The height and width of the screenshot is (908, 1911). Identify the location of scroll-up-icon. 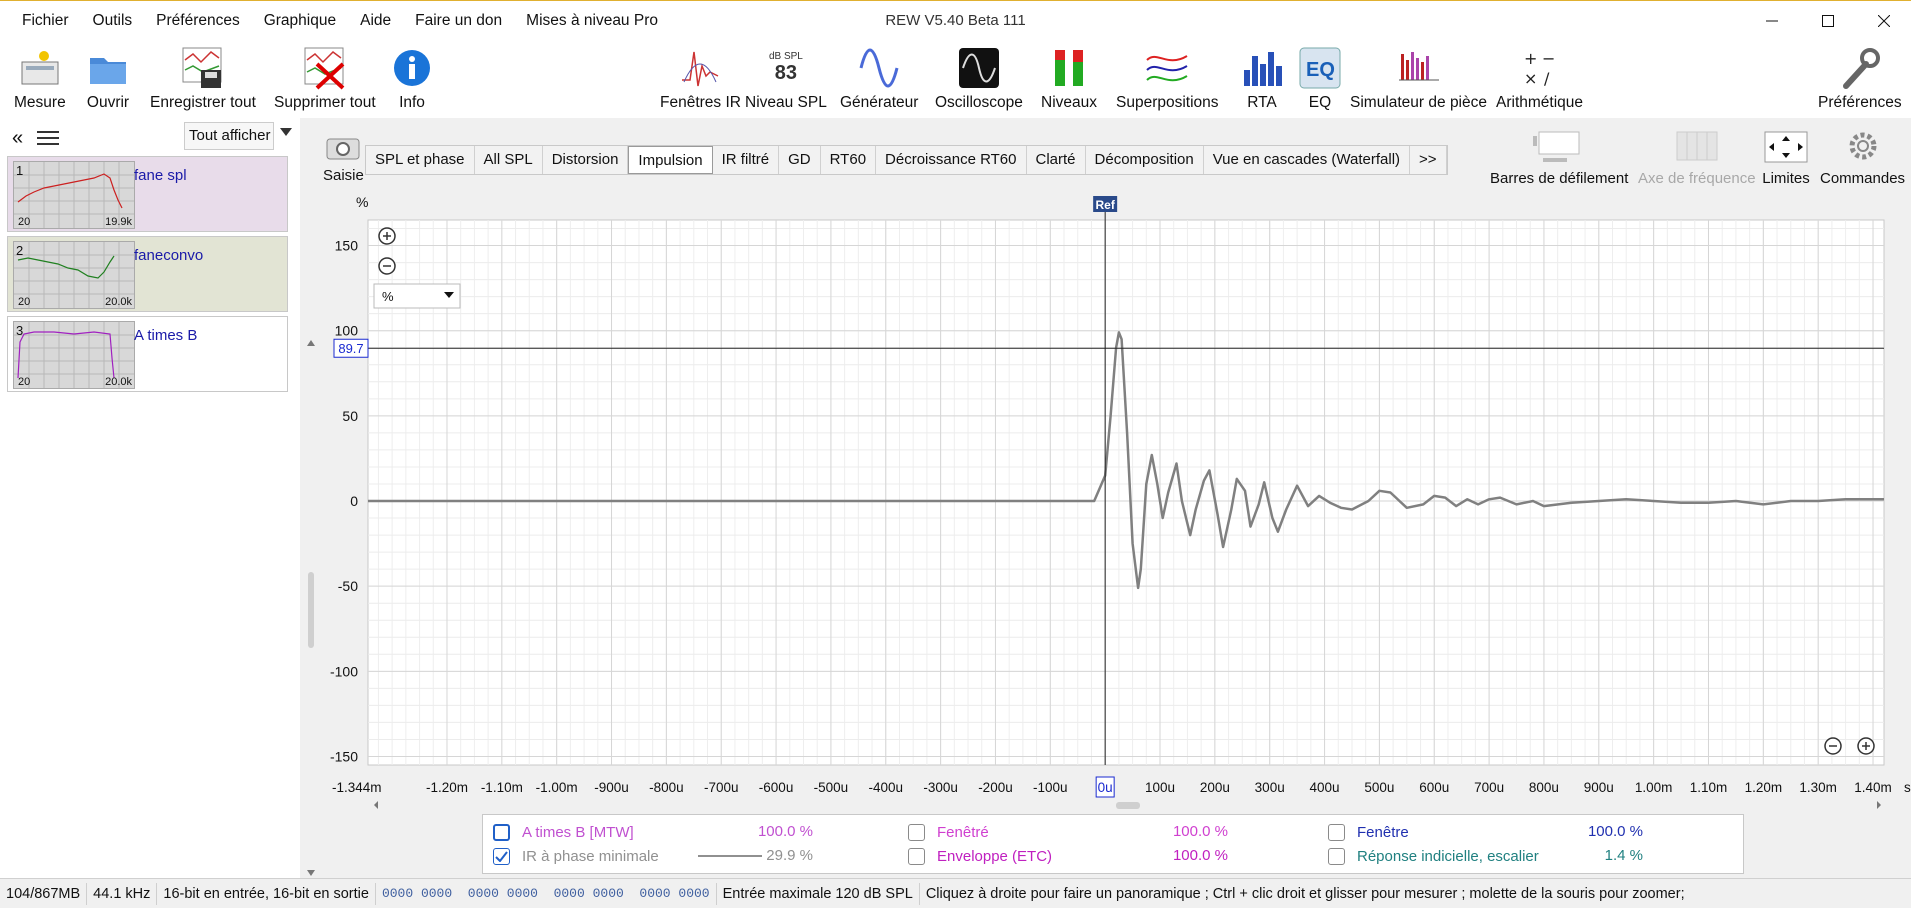
(311, 343).